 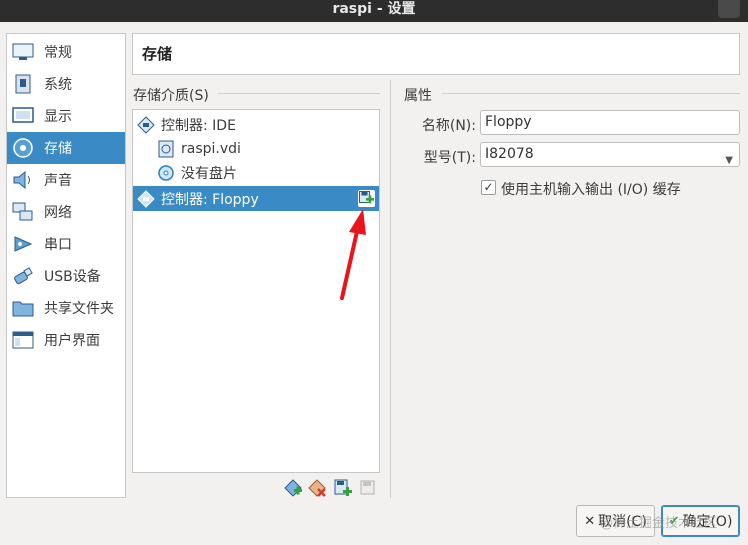 I want to click on properties-label: 属性, so click(x=418, y=96).